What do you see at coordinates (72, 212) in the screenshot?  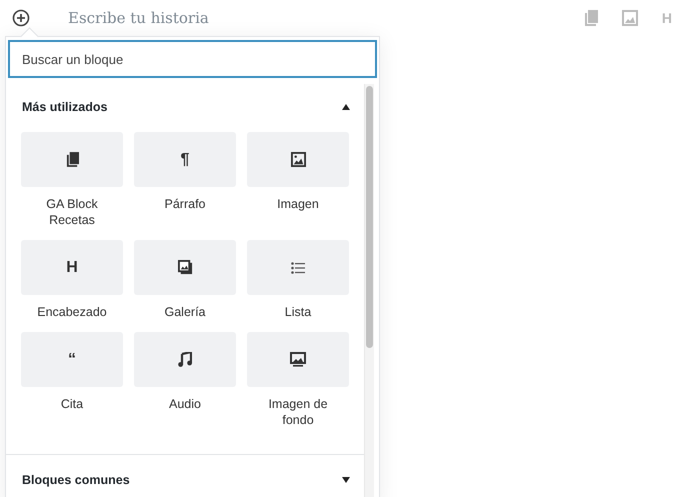 I see `block-label: GA Block Recetas` at bounding box center [72, 212].